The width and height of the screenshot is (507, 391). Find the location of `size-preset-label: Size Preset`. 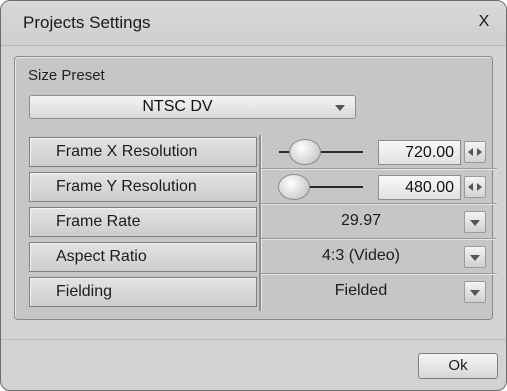

size-preset-label: Size Preset is located at coordinates (66, 75).